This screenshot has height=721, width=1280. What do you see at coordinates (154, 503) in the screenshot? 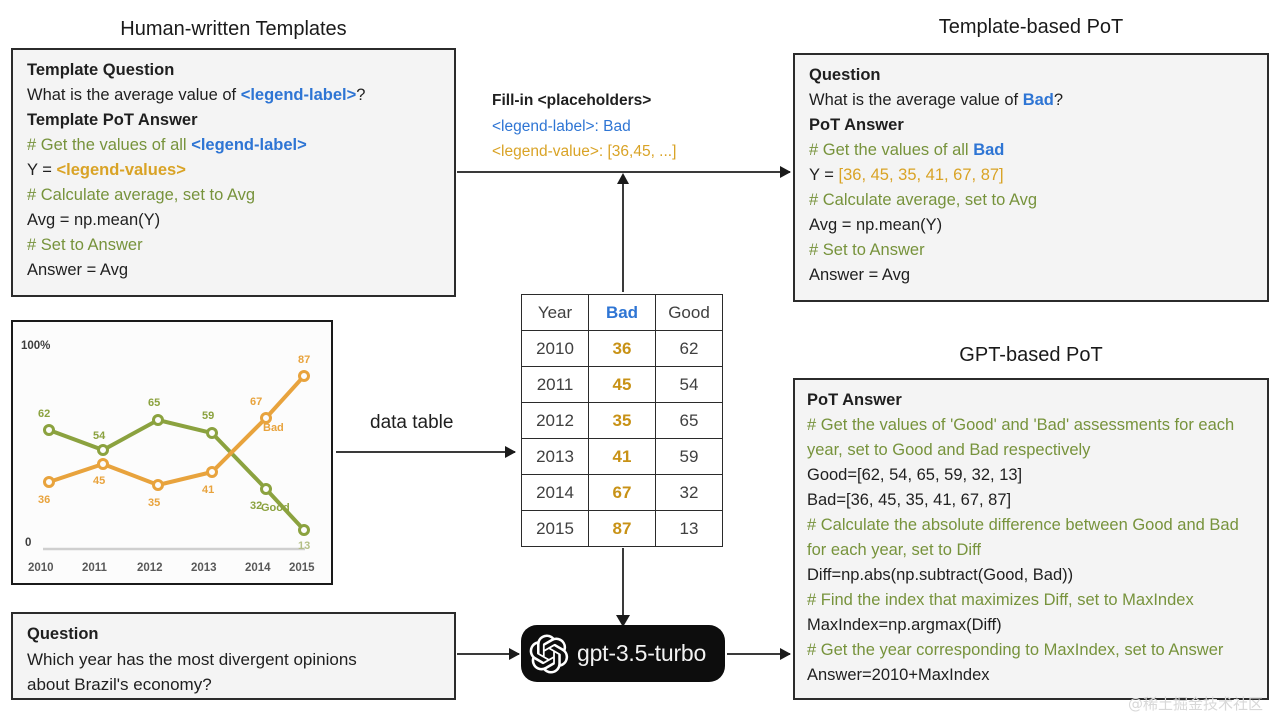
I see `chart-label-bad-2: 35` at bounding box center [154, 503].